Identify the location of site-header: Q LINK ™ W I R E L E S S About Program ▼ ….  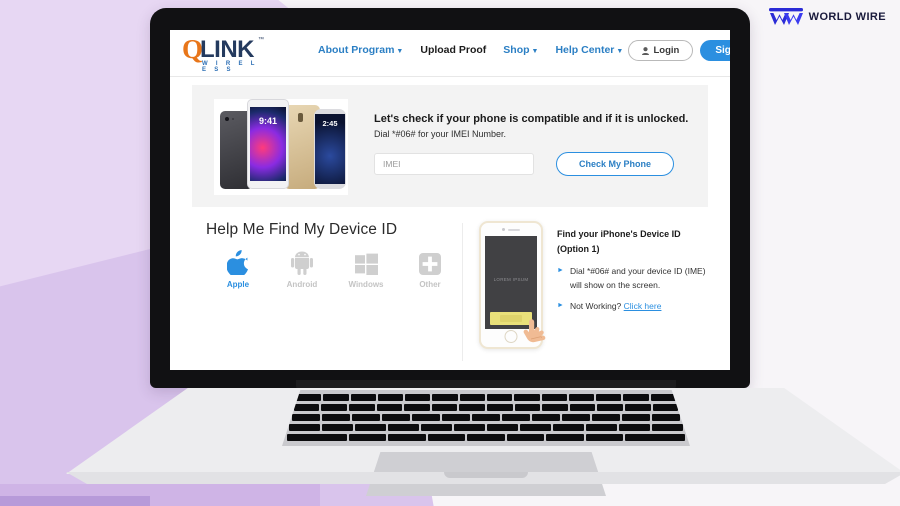
(450, 53).